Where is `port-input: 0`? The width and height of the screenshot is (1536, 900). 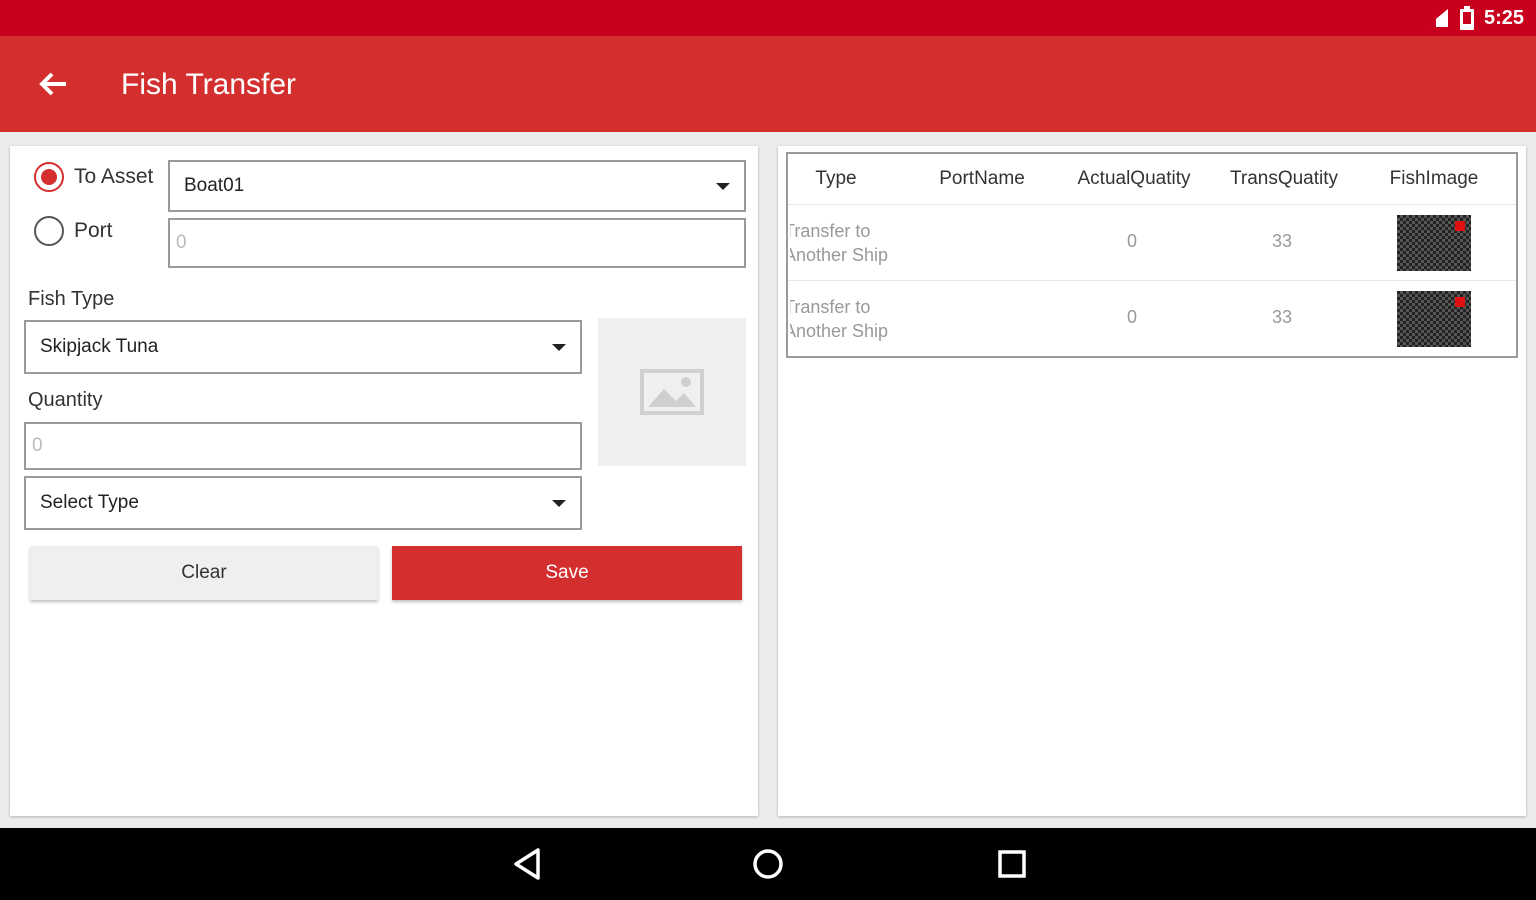 port-input: 0 is located at coordinates (457, 243).